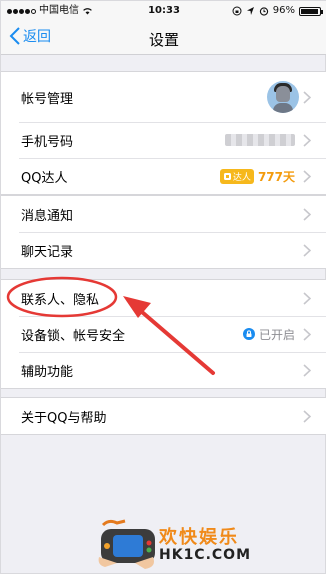  Describe the element at coordinates (276, 334) in the screenshot. I see `device-lock-status: 已开启` at that location.